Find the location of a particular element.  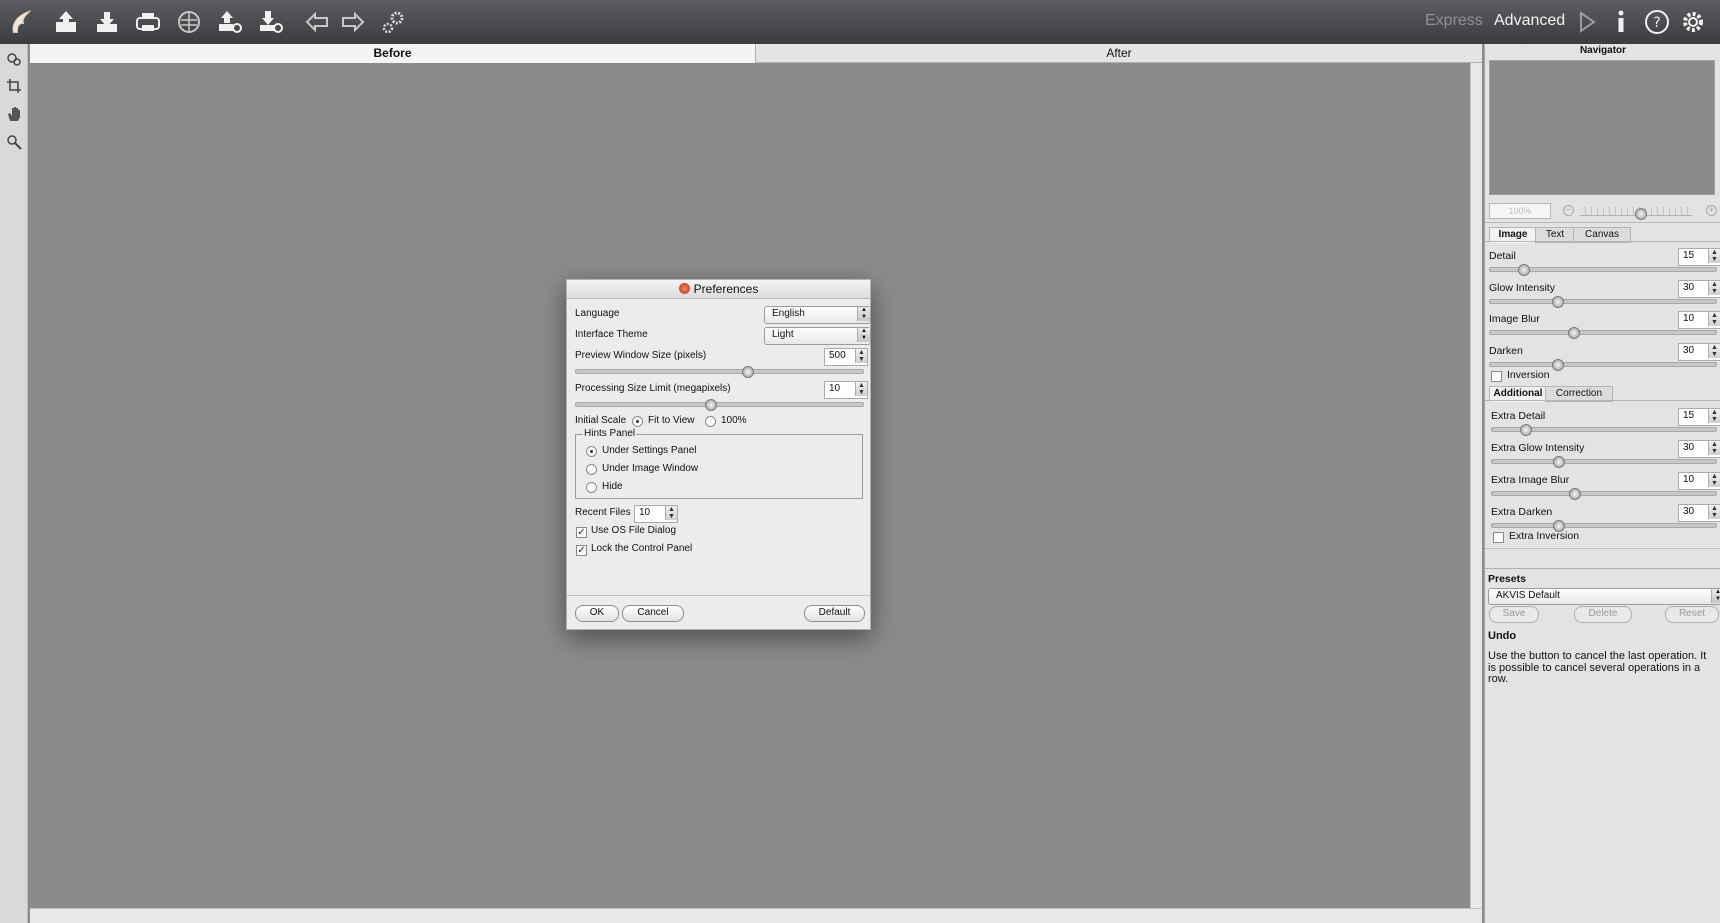

vertical-scrollbar is located at coordinates (1476, 486).